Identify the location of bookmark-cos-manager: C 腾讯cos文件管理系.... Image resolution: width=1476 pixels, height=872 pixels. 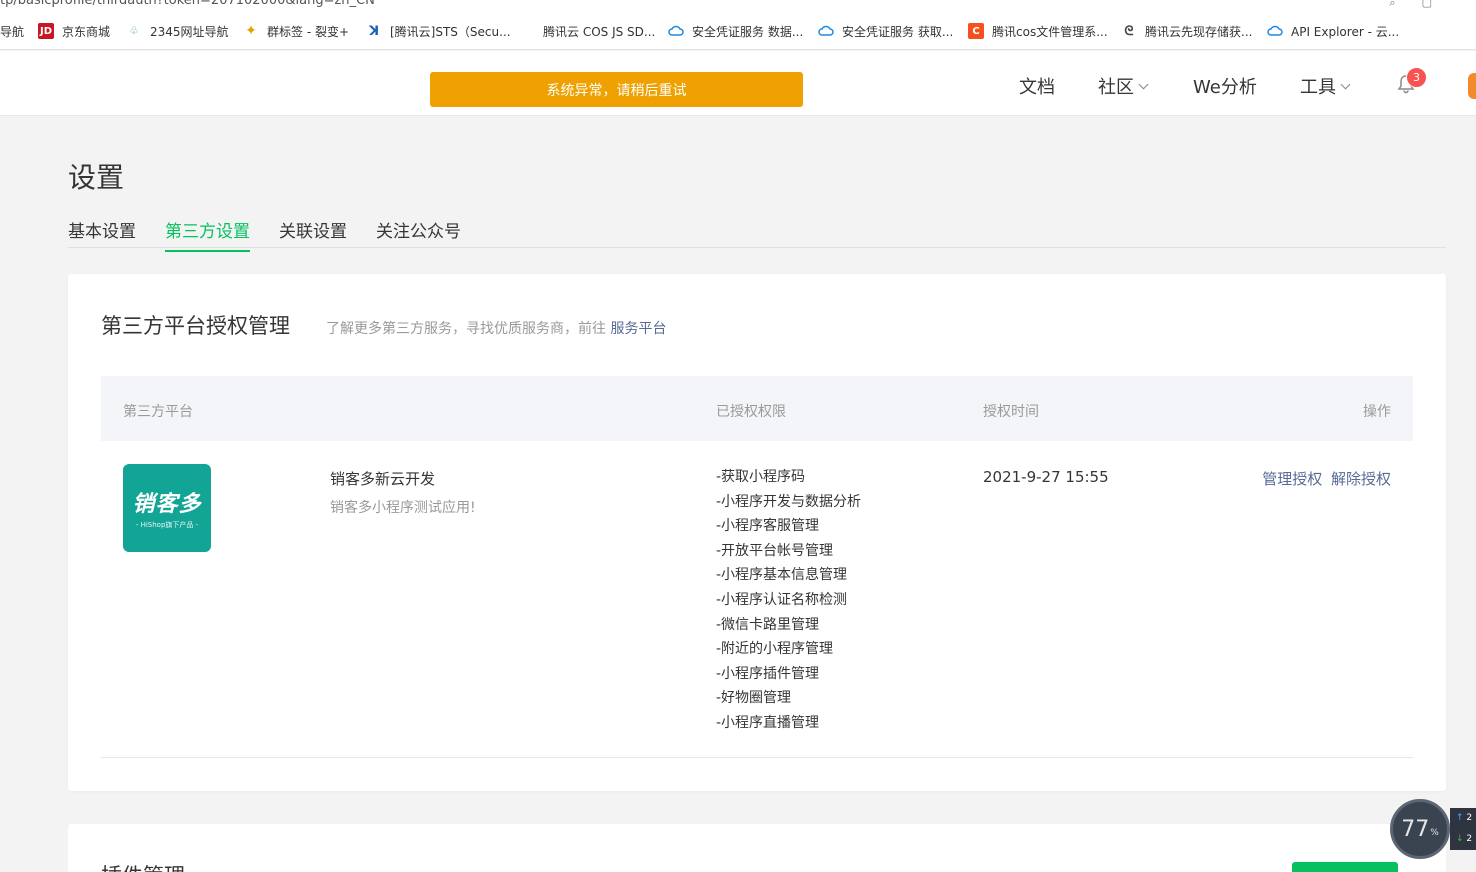
(1038, 31).